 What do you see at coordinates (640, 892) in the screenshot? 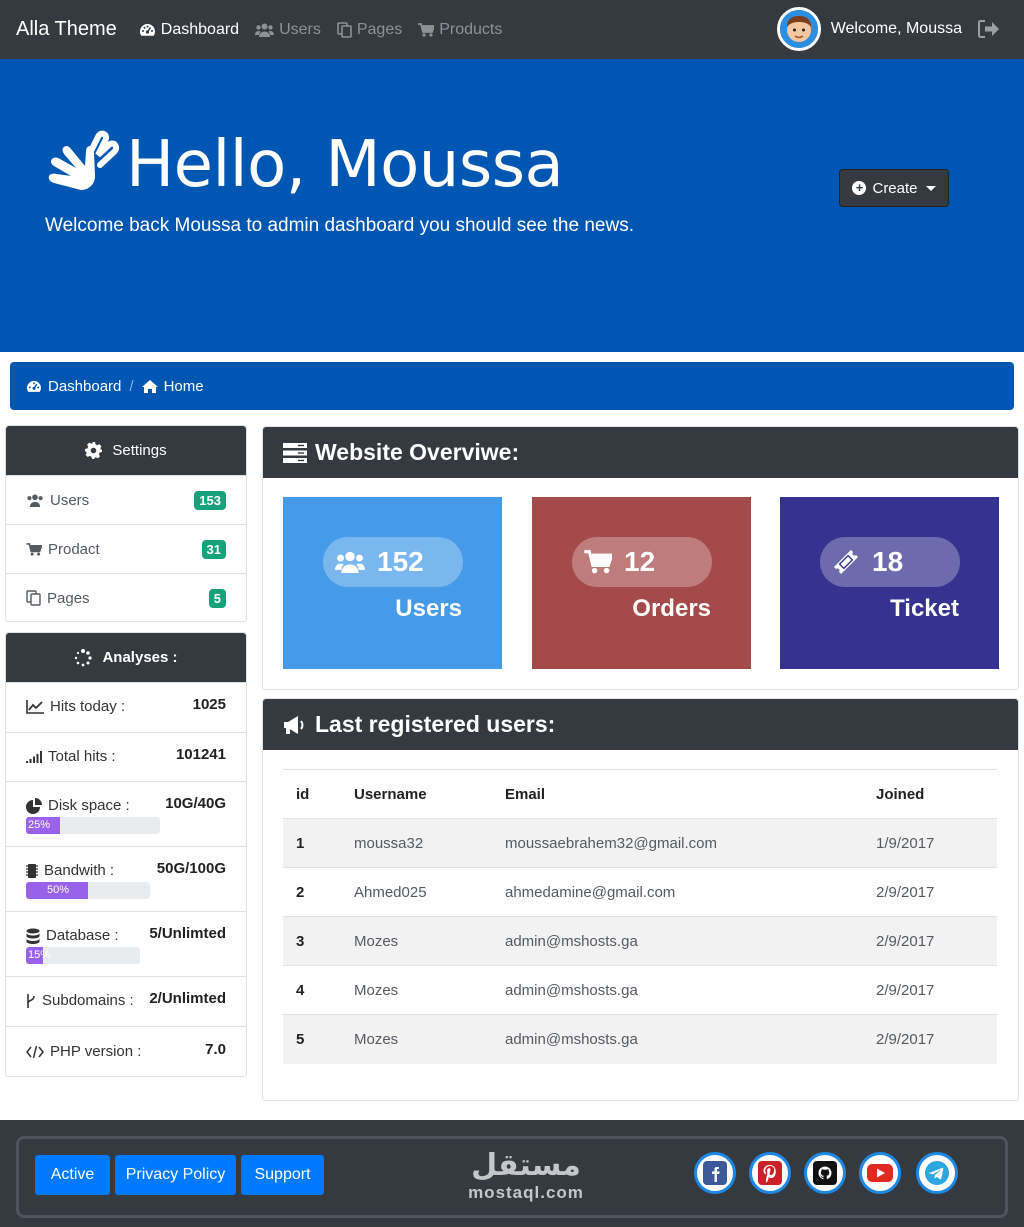
I see `table-row: 2 Ahmed025 ahmedamine@gmail.com 2/9/2017` at bounding box center [640, 892].